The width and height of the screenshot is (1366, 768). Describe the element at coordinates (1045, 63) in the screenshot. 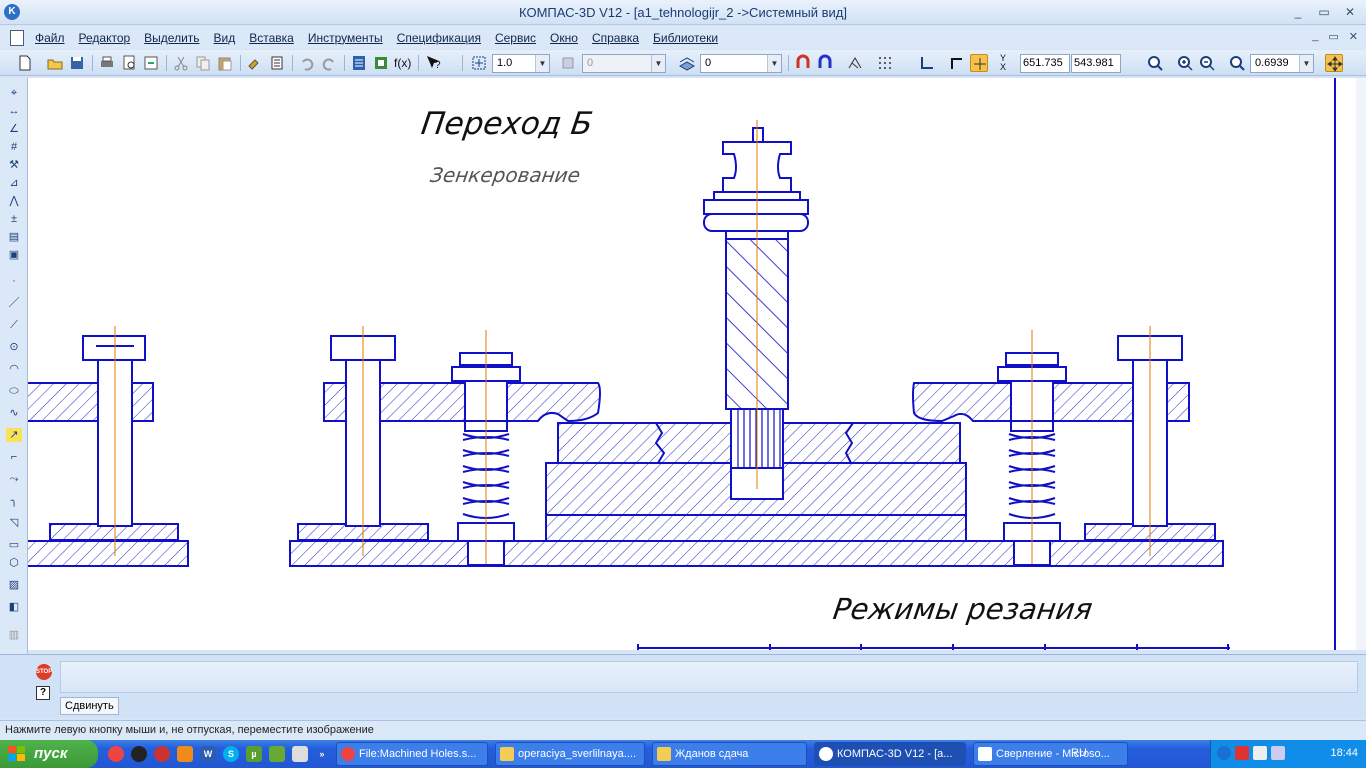

I see `coord-x-field: 651.735` at that location.